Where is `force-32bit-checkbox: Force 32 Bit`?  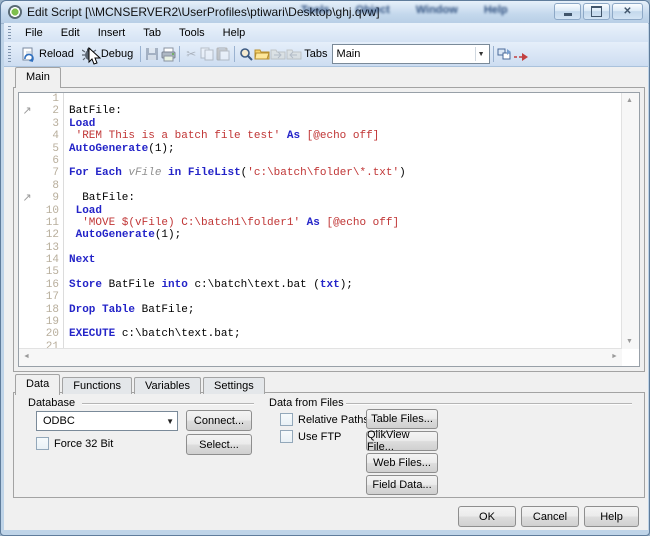
force-32bit-checkbox: Force 32 Bit is located at coordinates (74, 443).